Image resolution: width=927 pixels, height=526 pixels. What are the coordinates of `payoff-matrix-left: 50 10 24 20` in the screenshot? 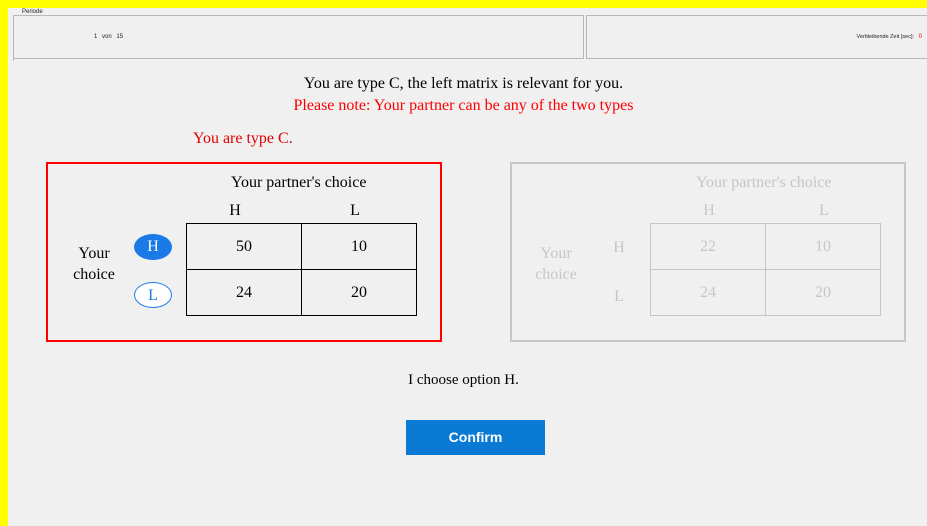 It's located at (301, 269).